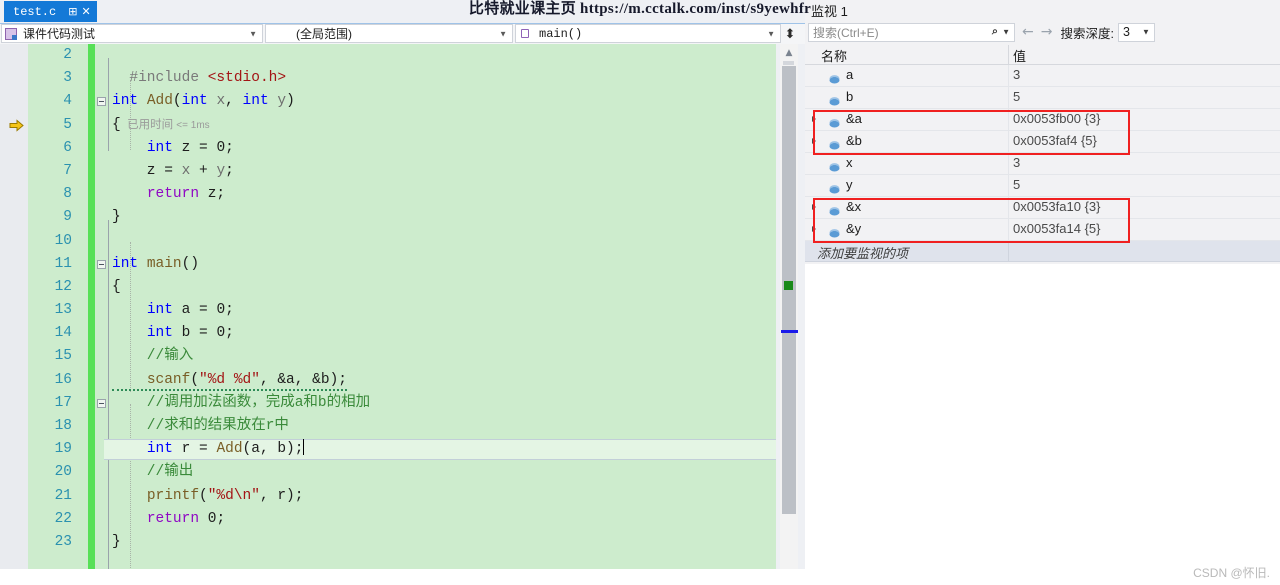 The height and width of the screenshot is (585, 1280). Describe the element at coordinates (59, 34) in the screenshot. I see `project-dropdown-label: 课件代码测试` at that location.